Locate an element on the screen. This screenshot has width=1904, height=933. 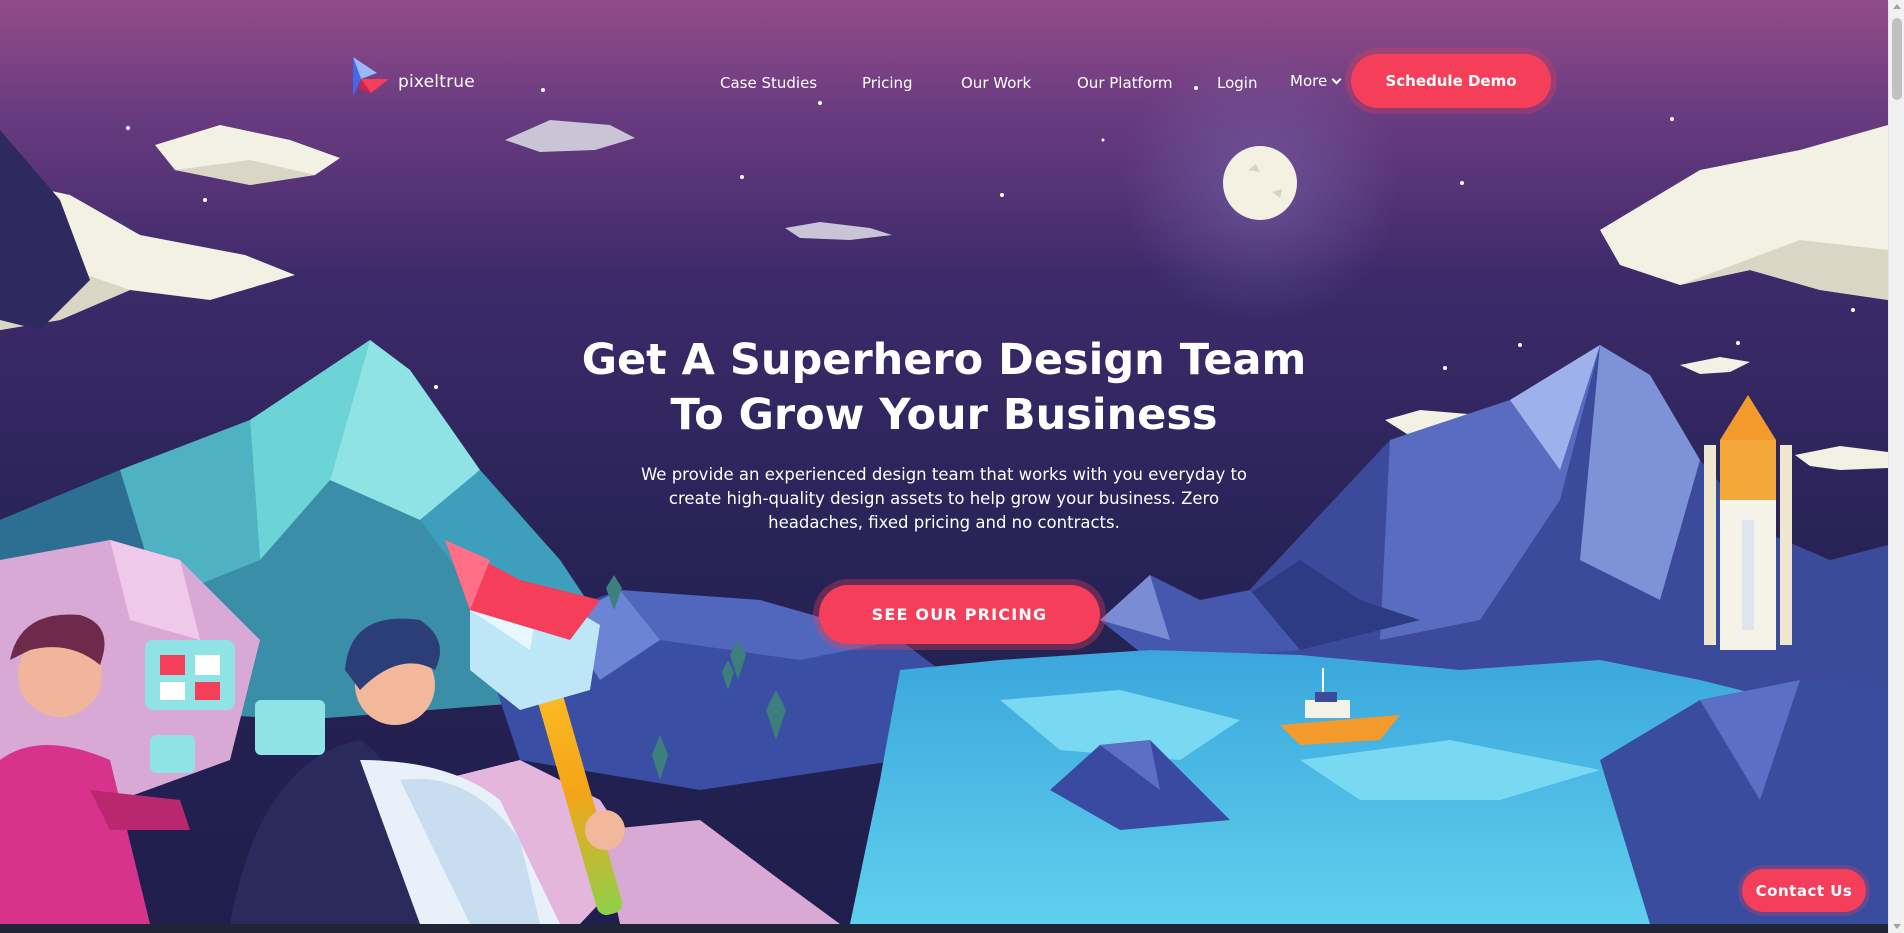
horizontal-scrollbar-area is located at coordinates (944, 928).